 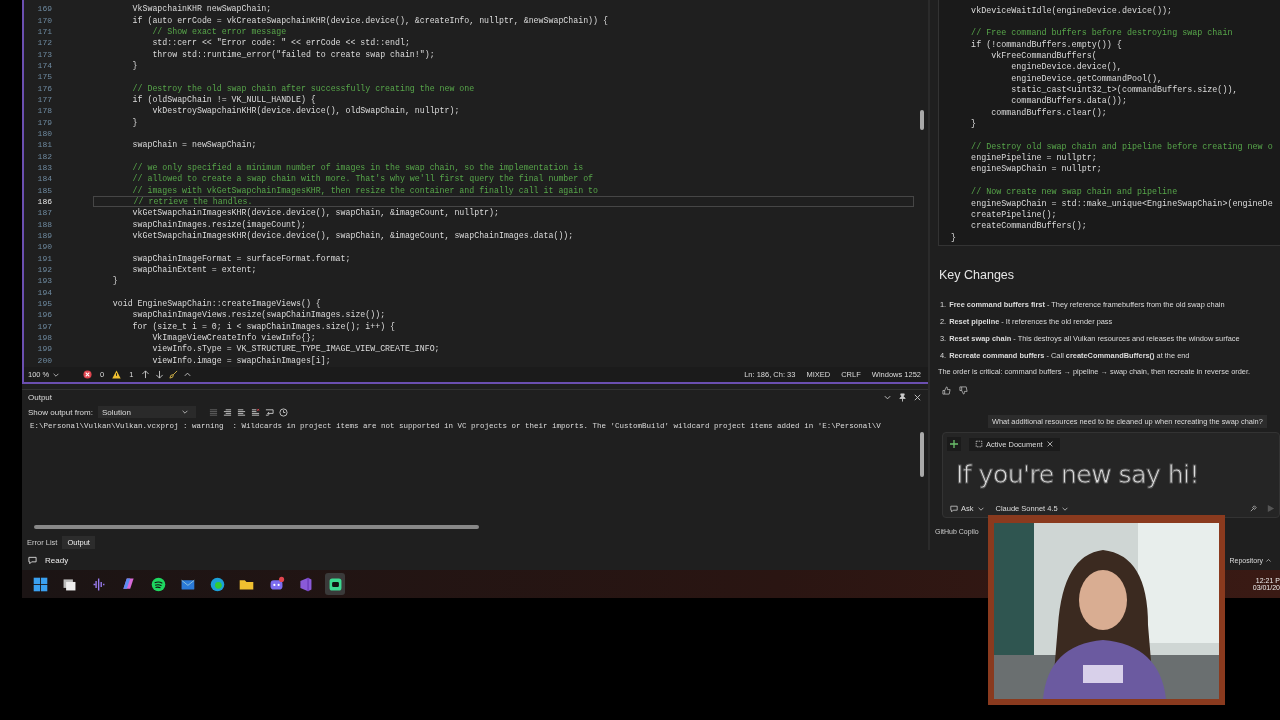 What do you see at coordinates (352, 236) in the screenshot?
I see `code-line: vkGetSwapchainImagesKHR(device.device(), swapChain, &imageCount, swapChainImages.data());` at bounding box center [352, 236].